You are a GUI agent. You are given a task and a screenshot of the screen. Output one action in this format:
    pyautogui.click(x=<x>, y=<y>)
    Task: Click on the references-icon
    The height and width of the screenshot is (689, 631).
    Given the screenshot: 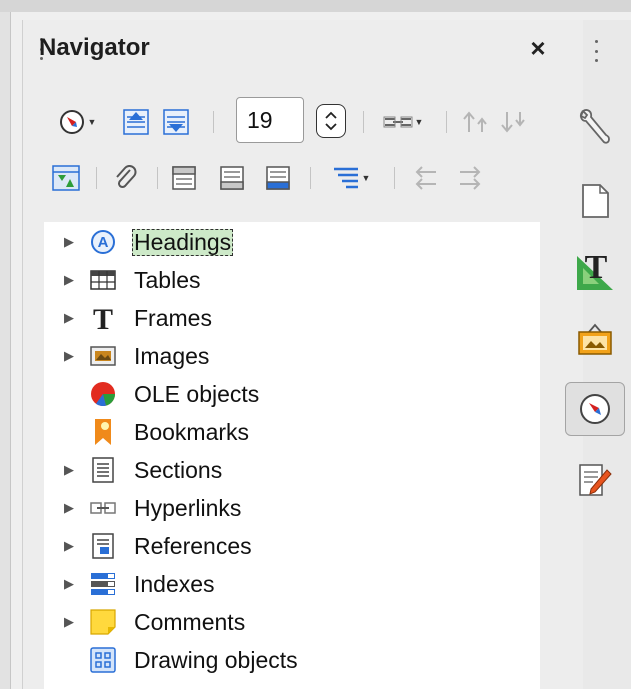 What is the action you would take?
    pyautogui.click(x=103, y=546)
    